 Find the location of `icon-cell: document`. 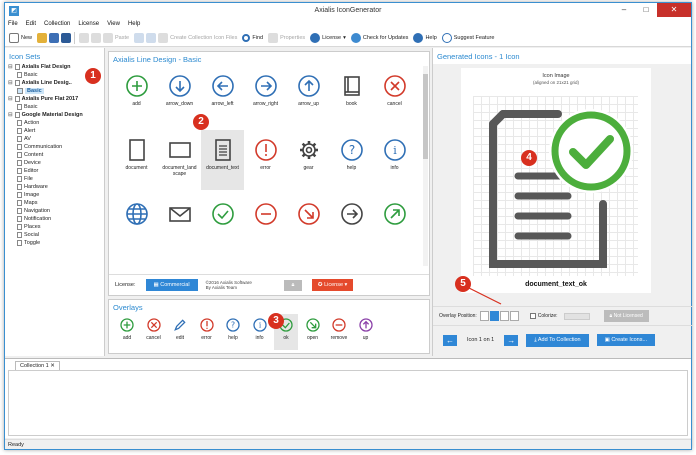

icon-cell: document is located at coordinates (136, 160).